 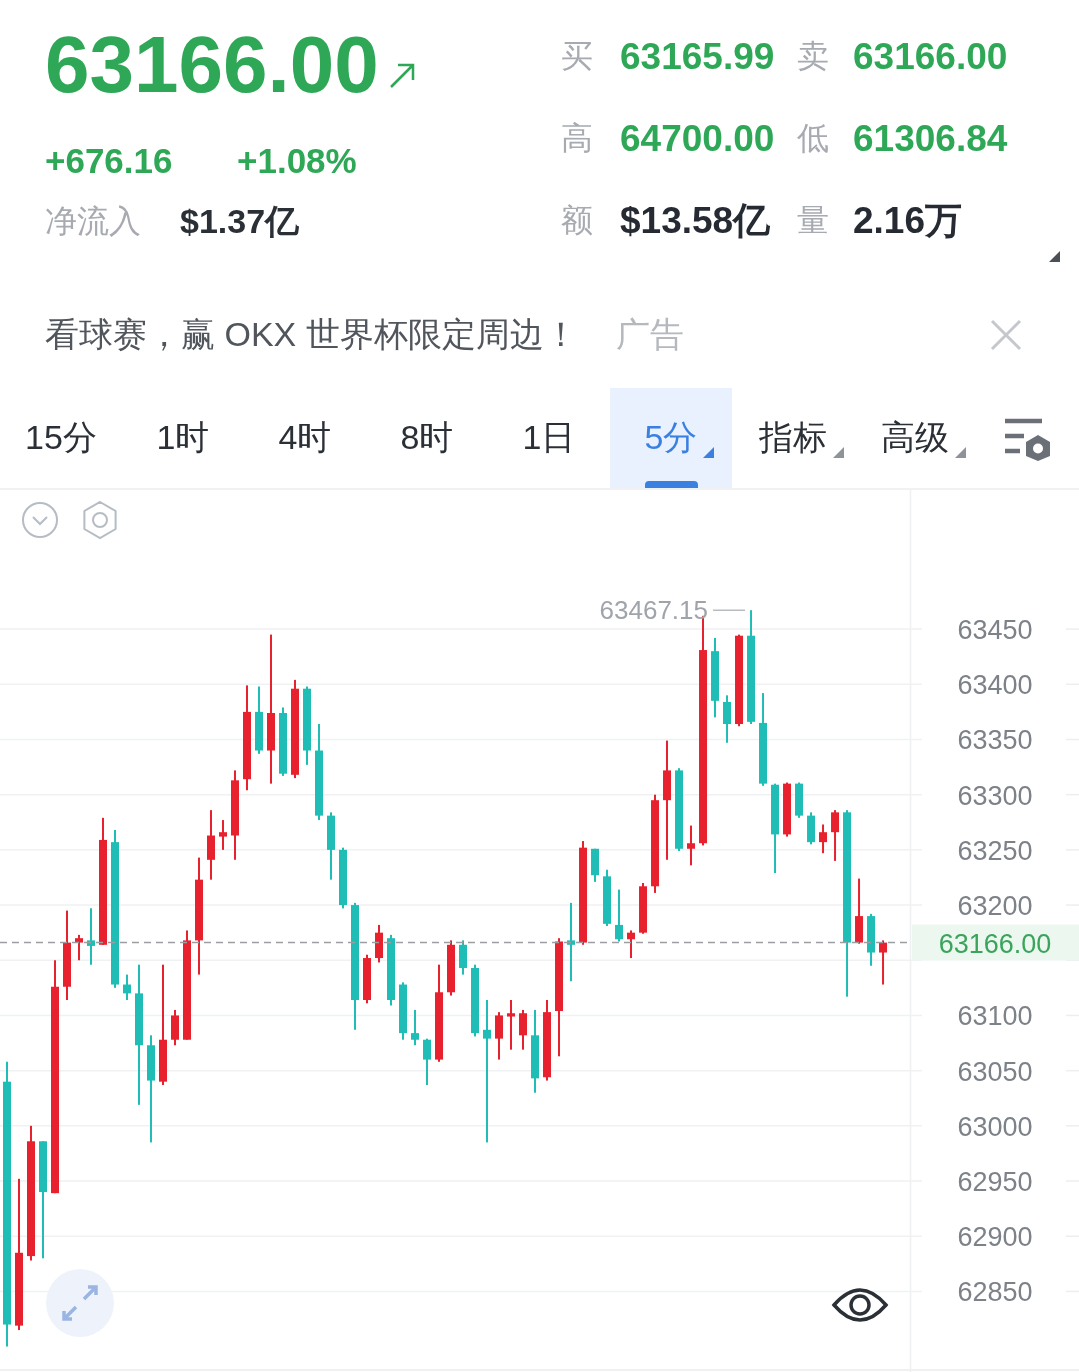 I want to click on timeframe-tab: 高级, so click(x=915, y=438).